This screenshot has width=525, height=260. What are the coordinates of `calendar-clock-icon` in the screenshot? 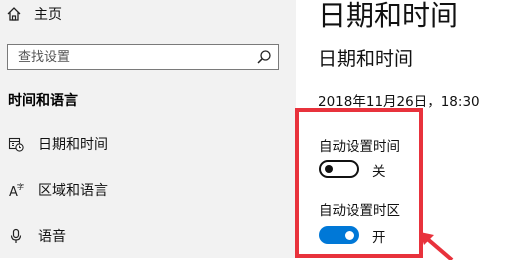 It's located at (16, 144).